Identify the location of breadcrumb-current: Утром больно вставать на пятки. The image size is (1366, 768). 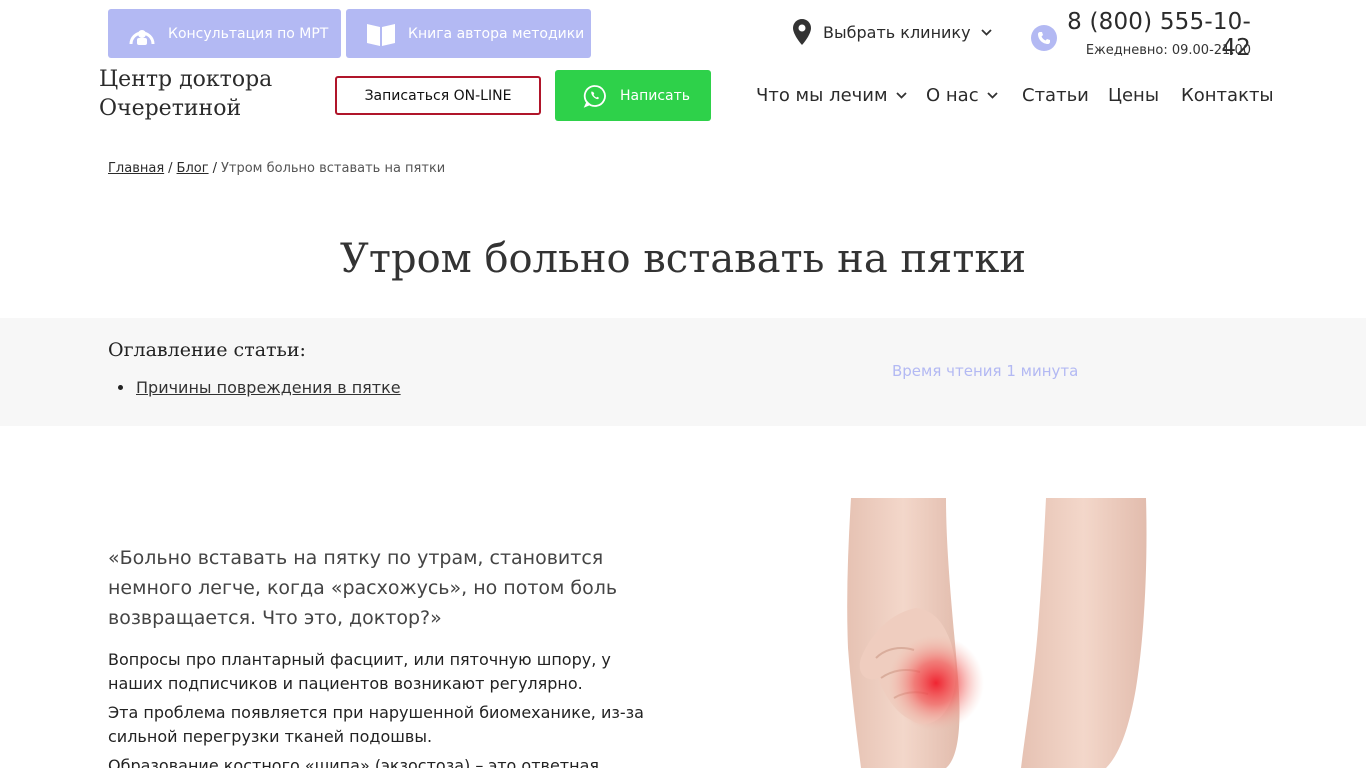
(333, 168).